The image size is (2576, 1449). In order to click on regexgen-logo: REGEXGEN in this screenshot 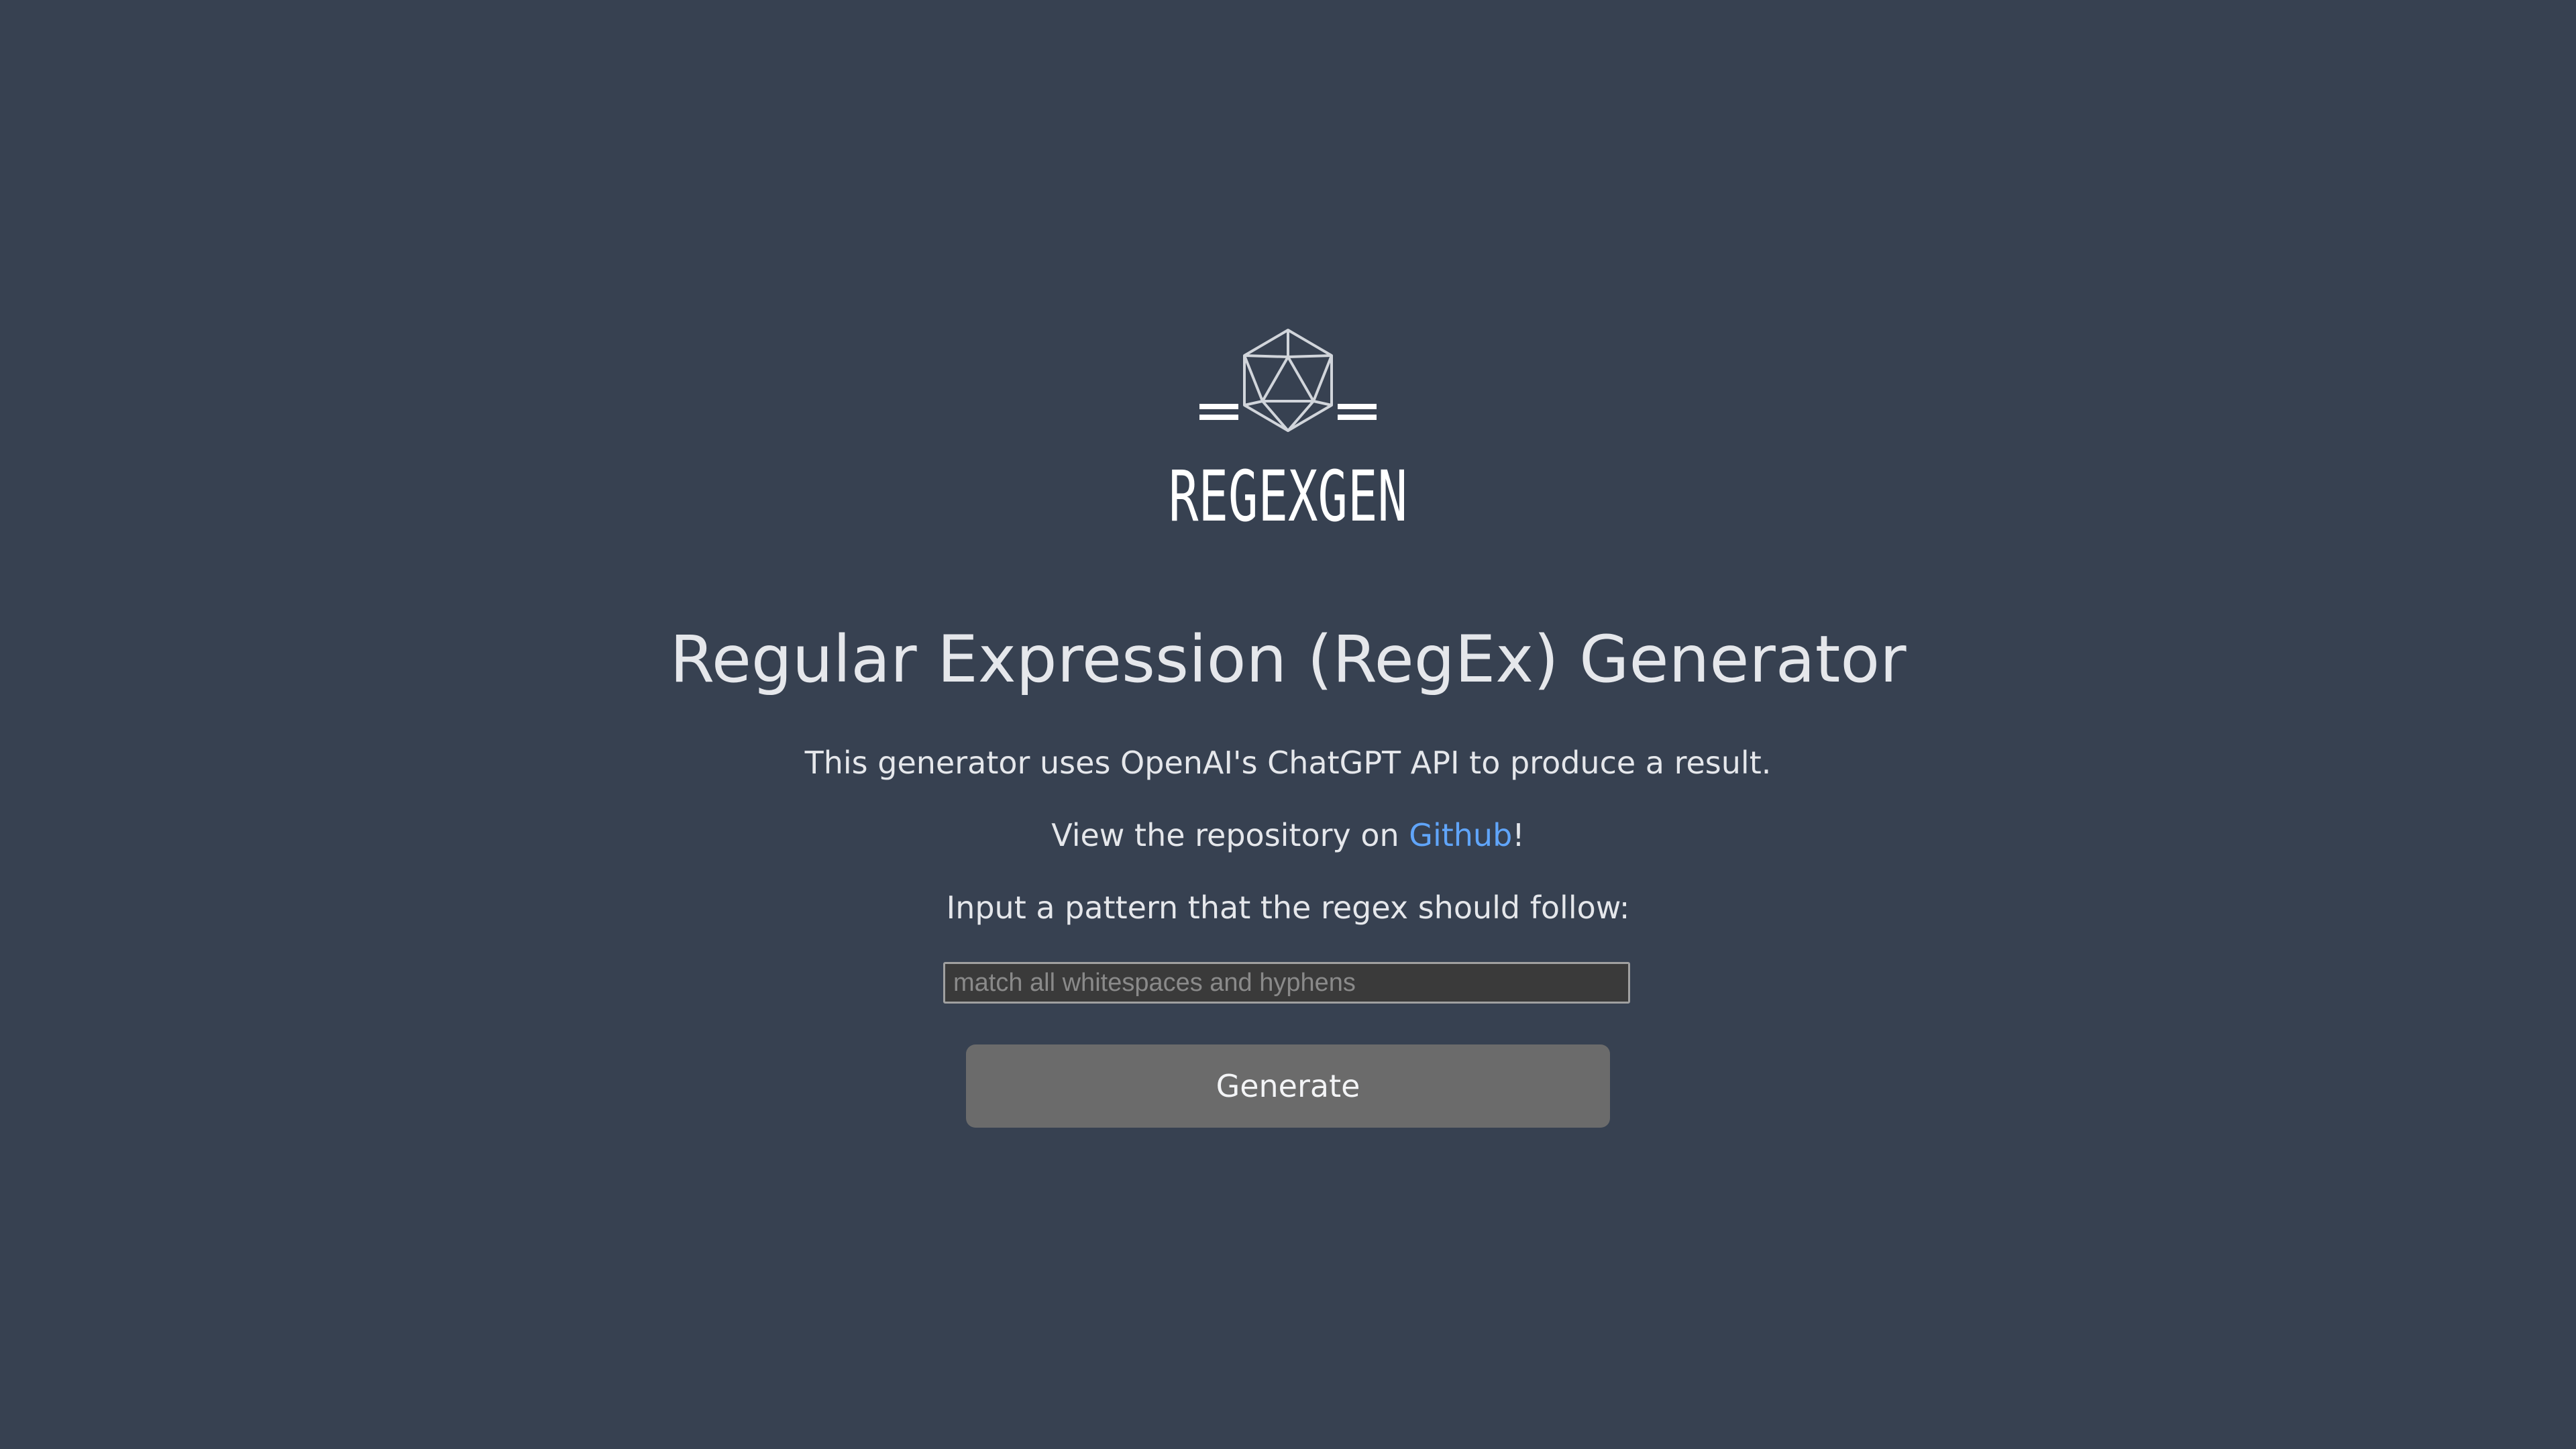, I will do `click(1288, 430)`.